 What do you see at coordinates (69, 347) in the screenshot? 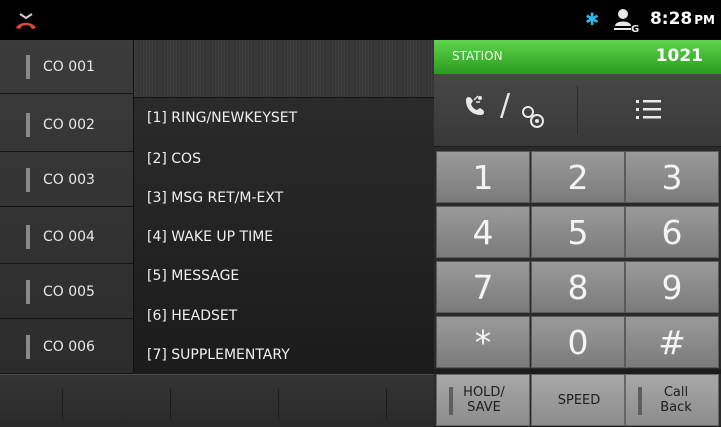
I see `co-line-label: CO 006` at bounding box center [69, 347].